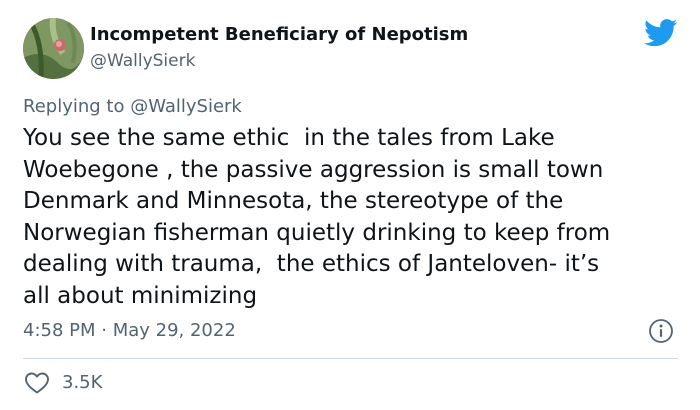  Describe the element at coordinates (82, 382) in the screenshot. I see `like-count: 3.5K` at that location.